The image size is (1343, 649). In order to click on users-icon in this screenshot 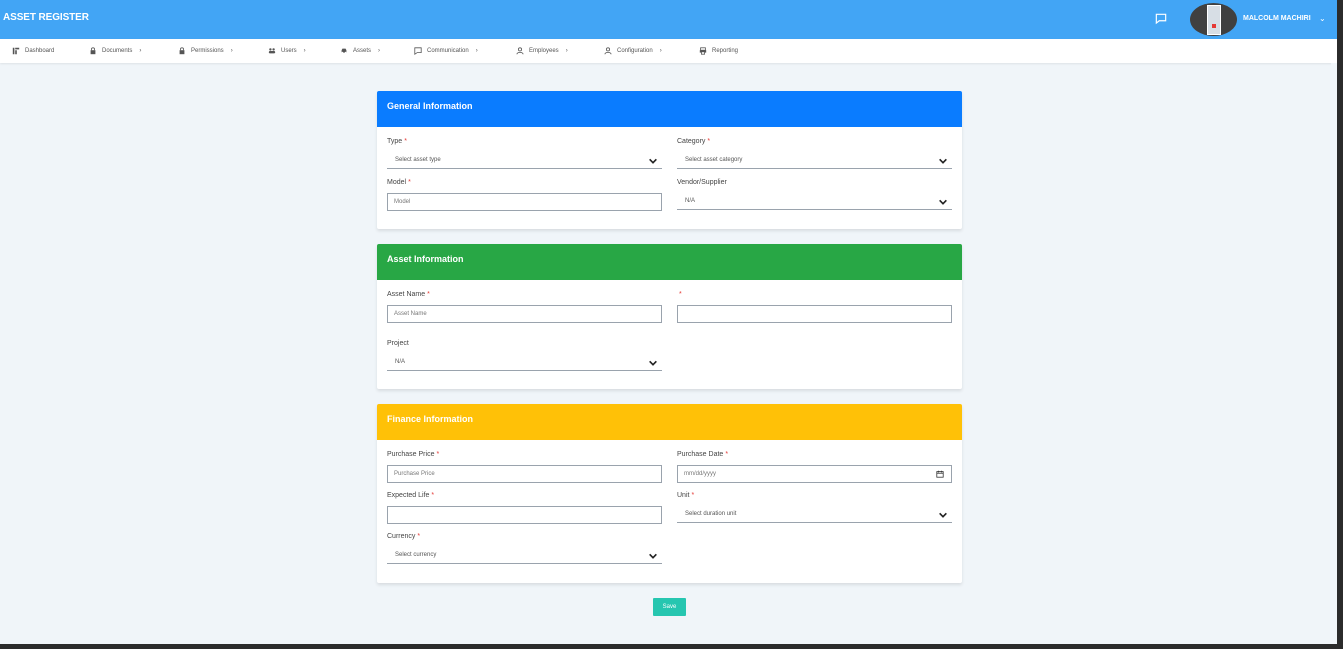, I will do `click(272, 51)`.